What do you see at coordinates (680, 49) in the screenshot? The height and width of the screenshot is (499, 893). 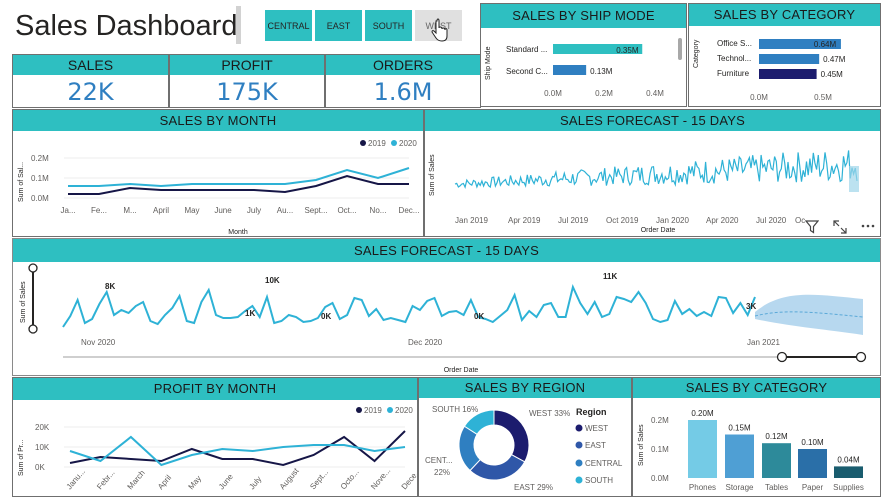 I see `scrollbar` at bounding box center [680, 49].